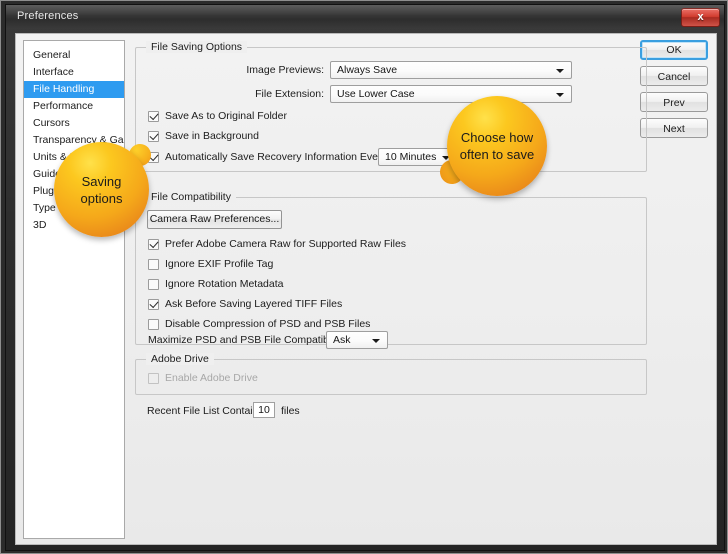  What do you see at coordinates (497, 137) in the screenshot?
I see `choose-interval-line1: Choose how` at bounding box center [497, 137].